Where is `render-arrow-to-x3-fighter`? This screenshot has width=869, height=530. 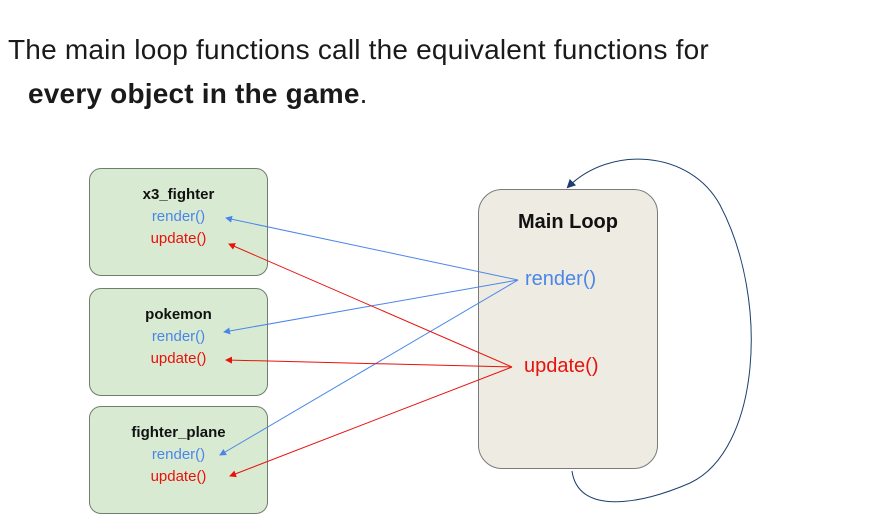
render-arrow-to-x3-fighter is located at coordinates (372, 248).